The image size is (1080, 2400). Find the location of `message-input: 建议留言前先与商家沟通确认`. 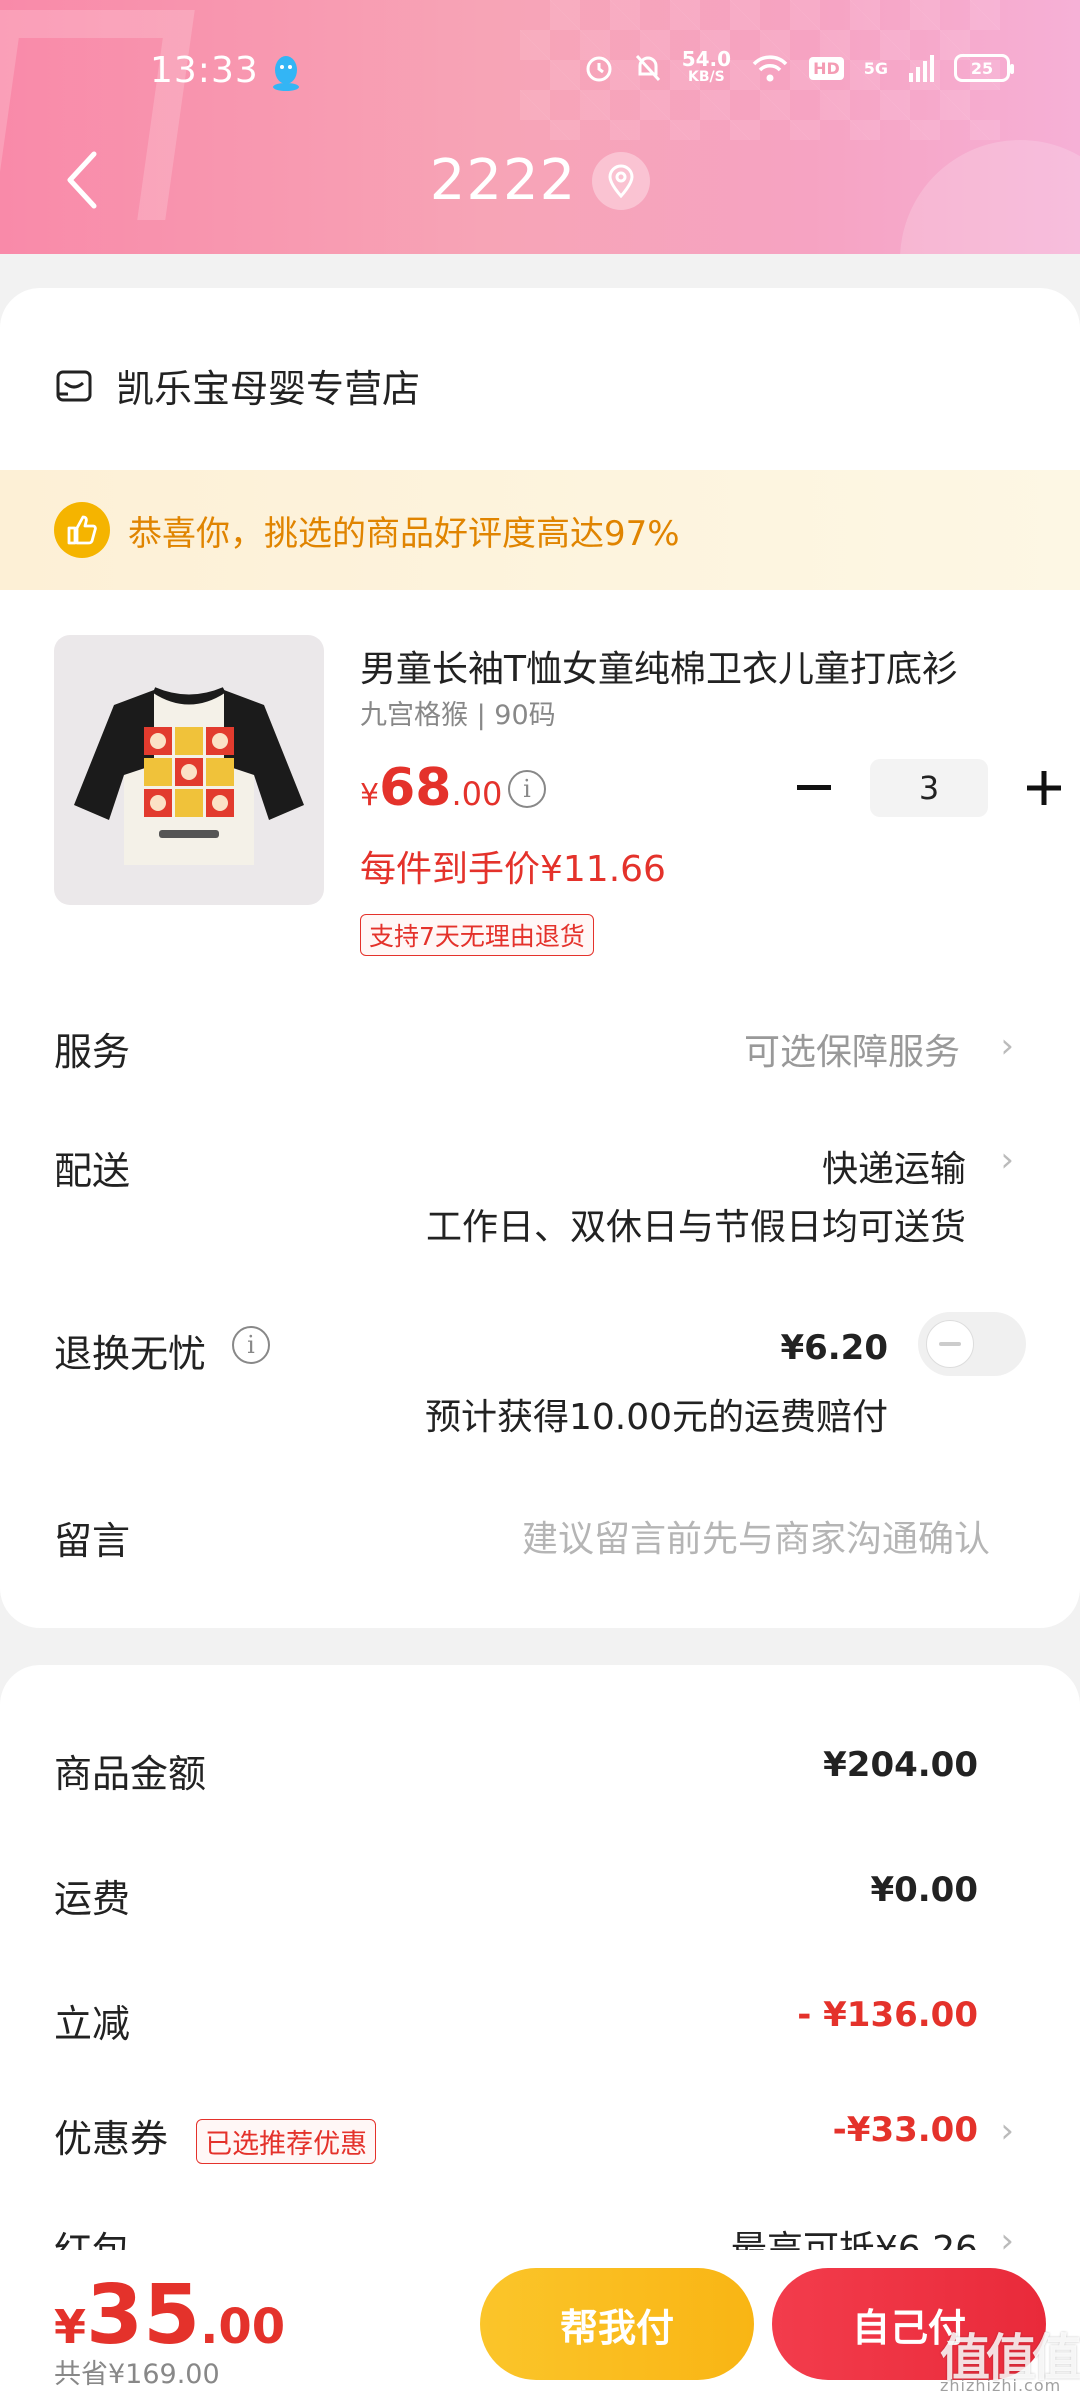

message-input: 建议留言前先与商家沟通确认 is located at coordinates (756, 1536).